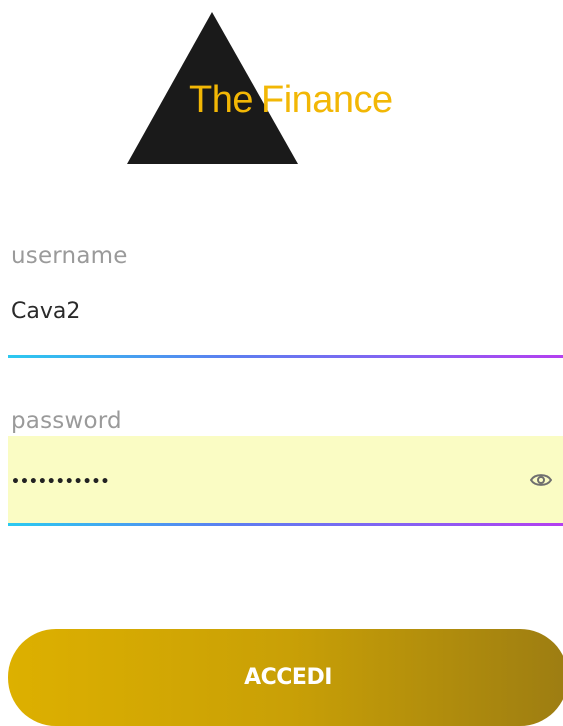 This screenshot has height=726, width=563. I want to click on username-label: username, so click(69, 256).